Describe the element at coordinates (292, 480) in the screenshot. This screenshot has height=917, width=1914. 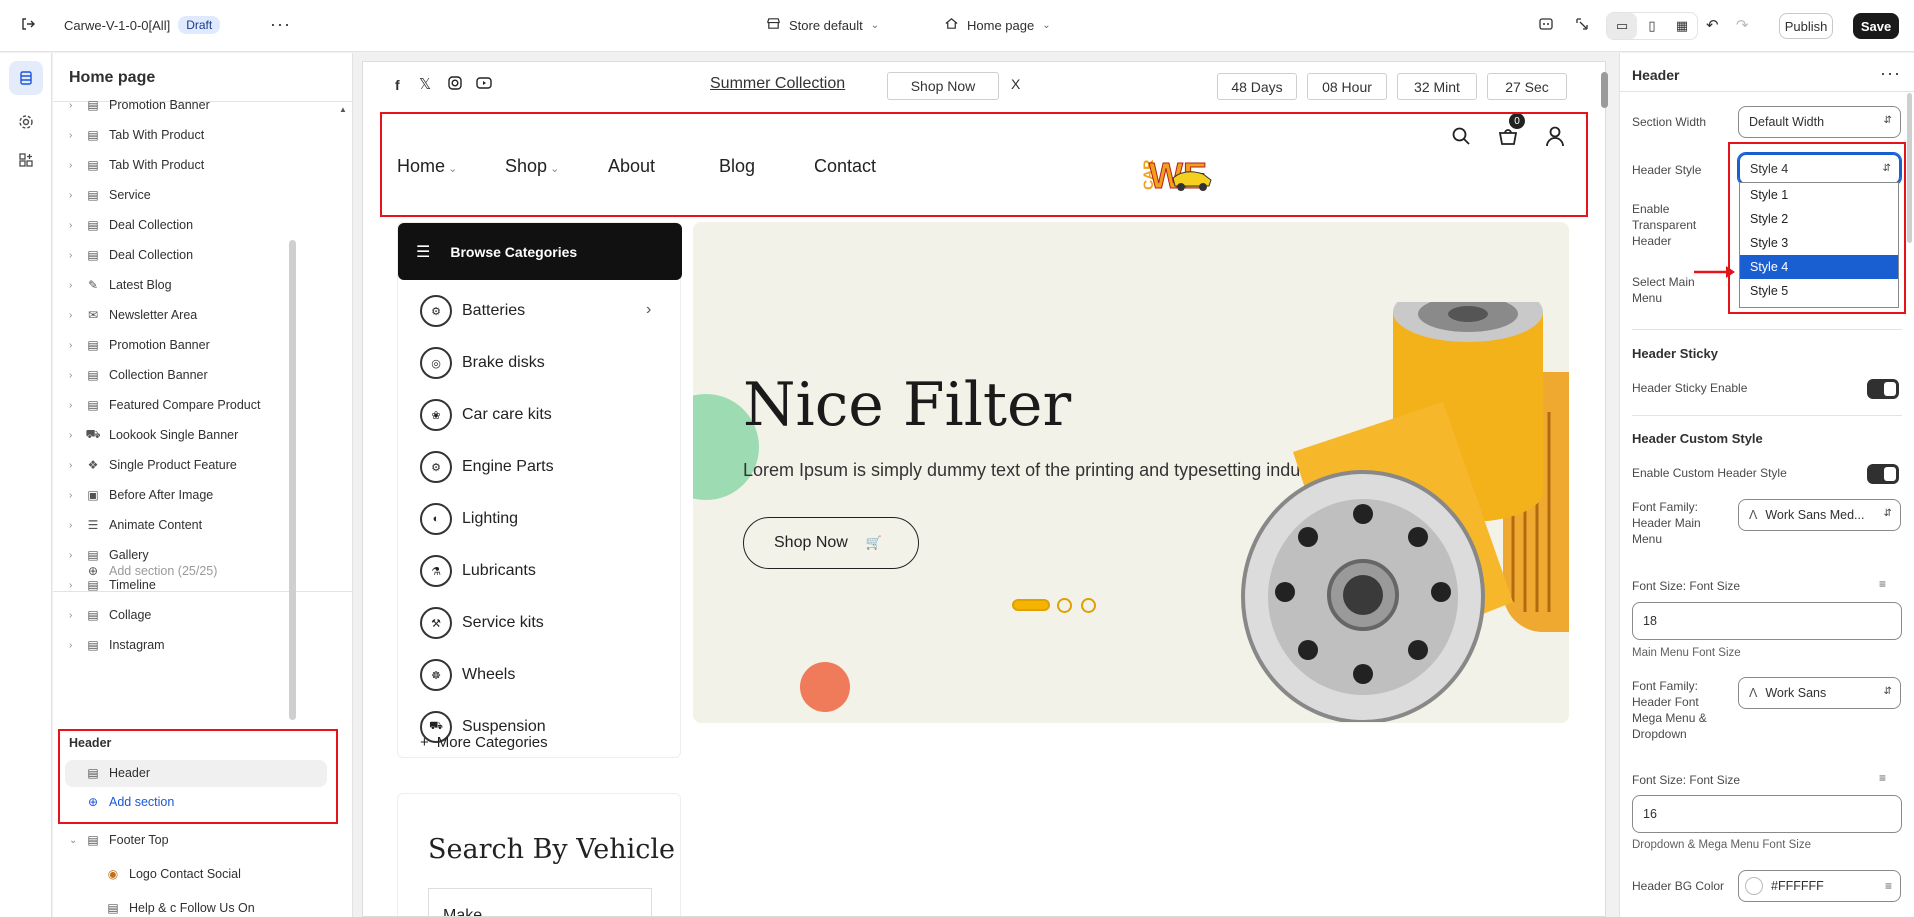
I see `sidebar-scrollbar` at that location.